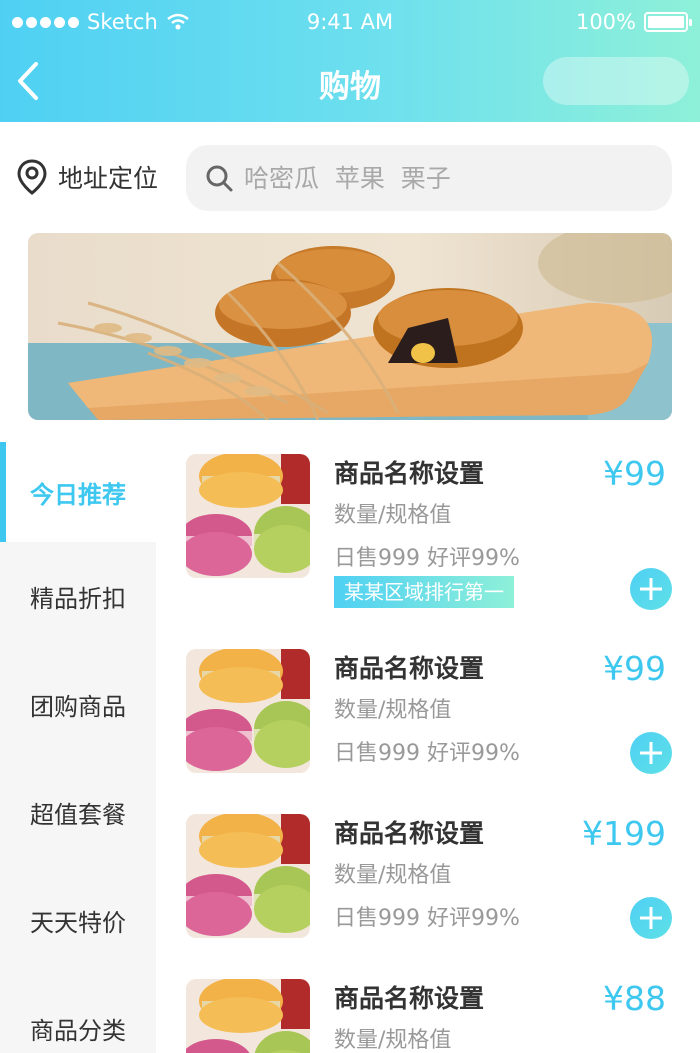 The height and width of the screenshot is (1053, 700). I want to click on sidebar-item-today: 今日推荐, so click(78, 492).